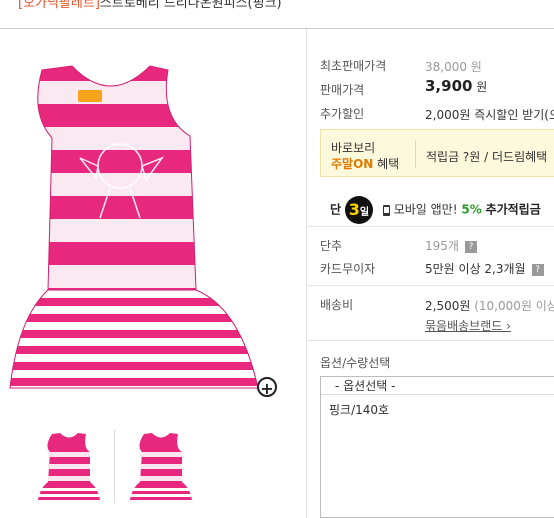 This screenshot has height=518, width=554. What do you see at coordinates (353, 148) in the screenshot?
I see `promo-title: 바로보리` at bounding box center [353, 148].